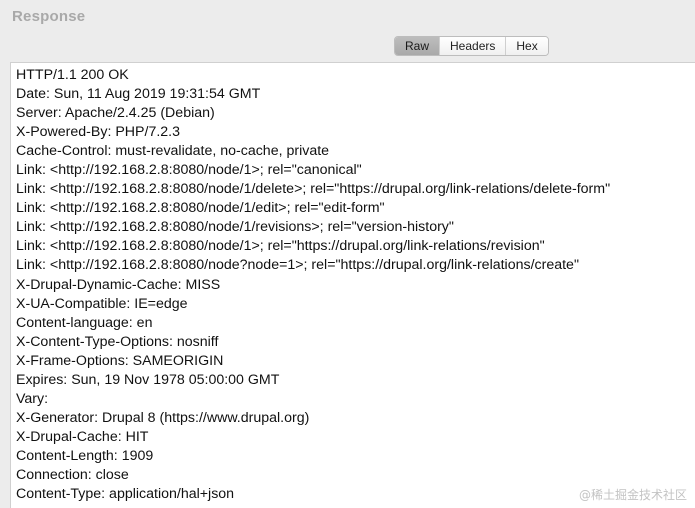  What do you see at coordinates (49, 16) in the screenshot?
I see `panel-title: Response` at bounding box center [49, 16].